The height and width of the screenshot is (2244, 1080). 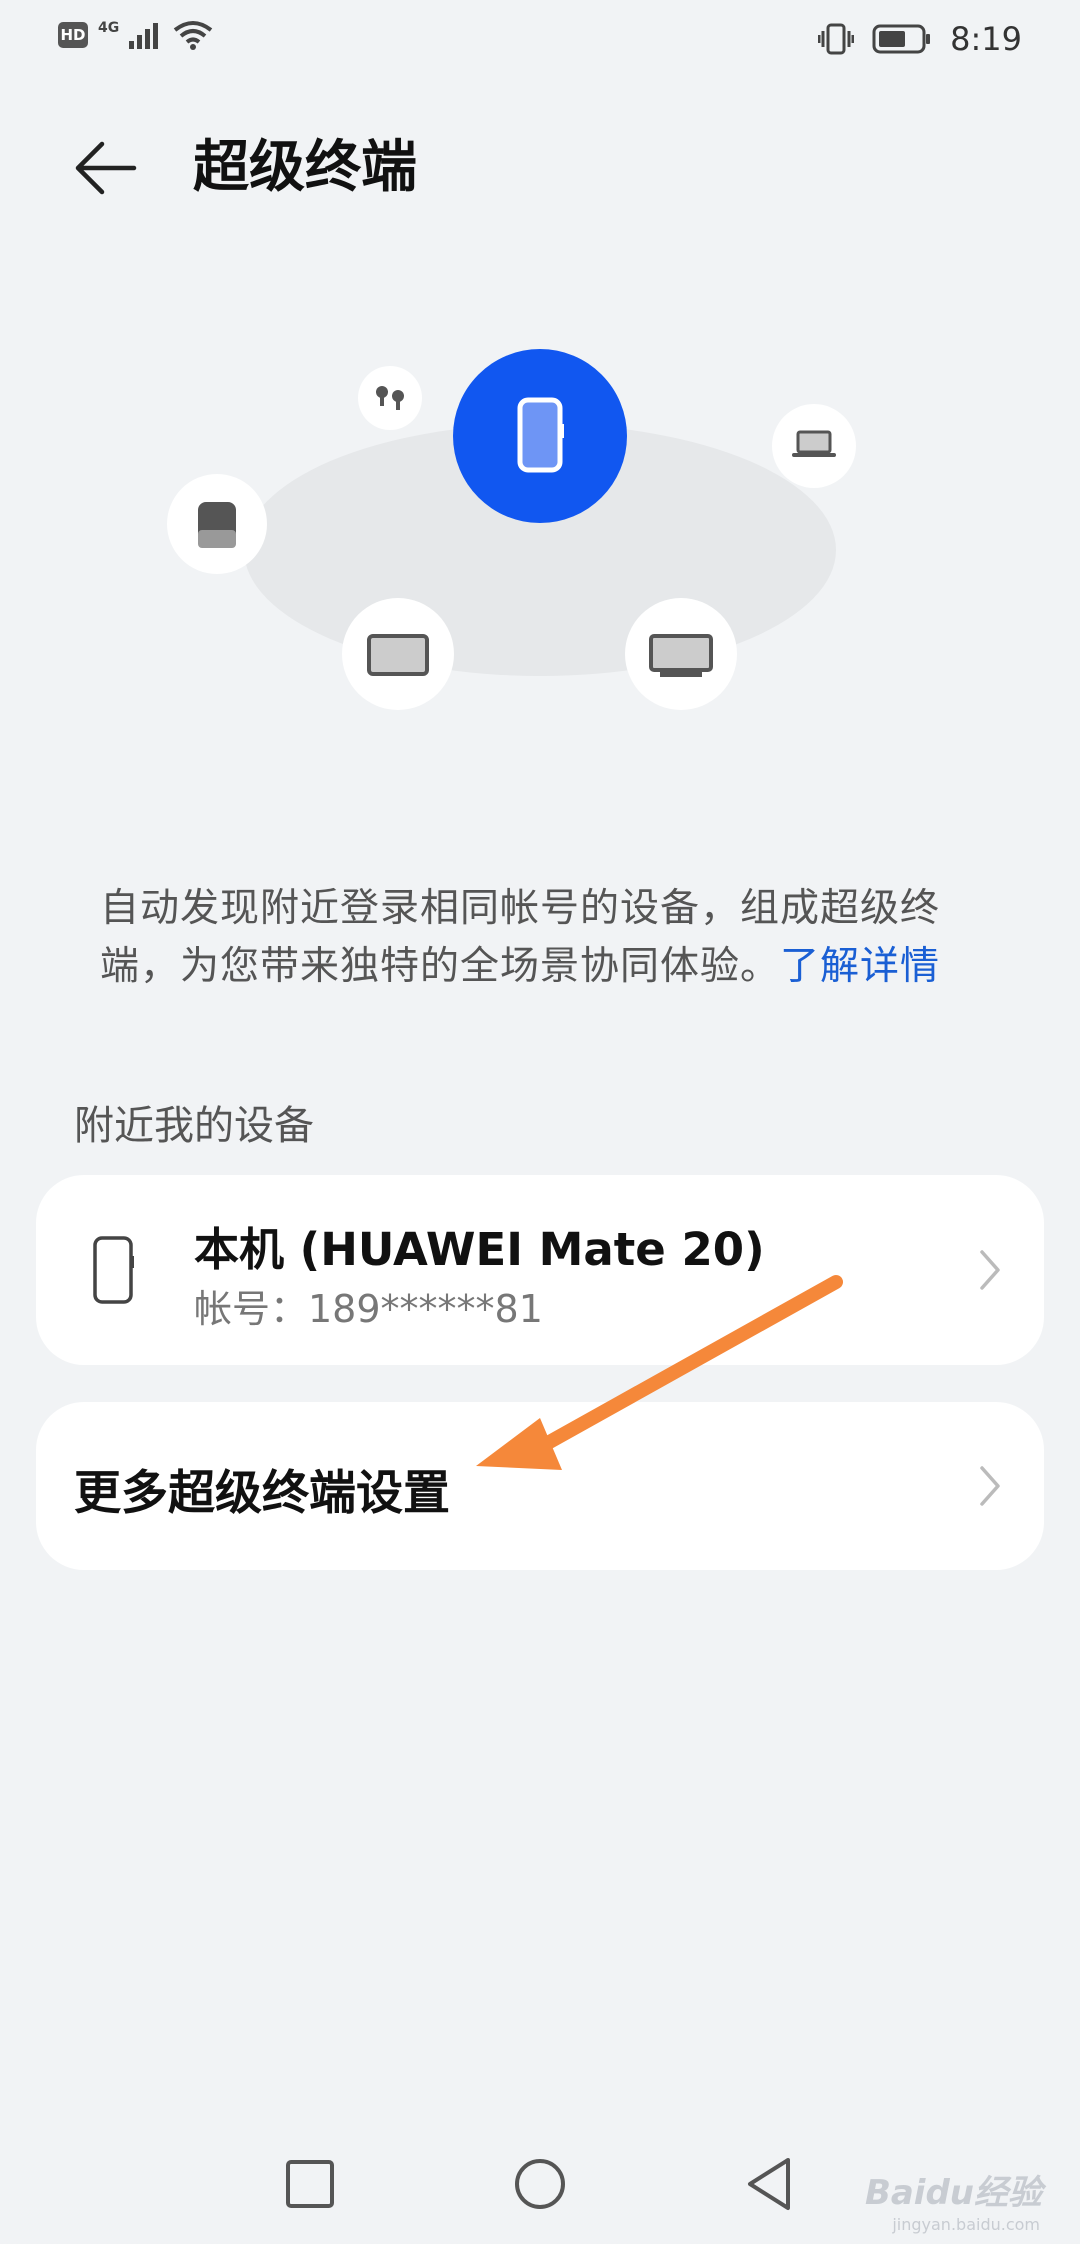 I want to click on section-title-nearby-devices: 附近我的设备, so click(x=194, y=1126).